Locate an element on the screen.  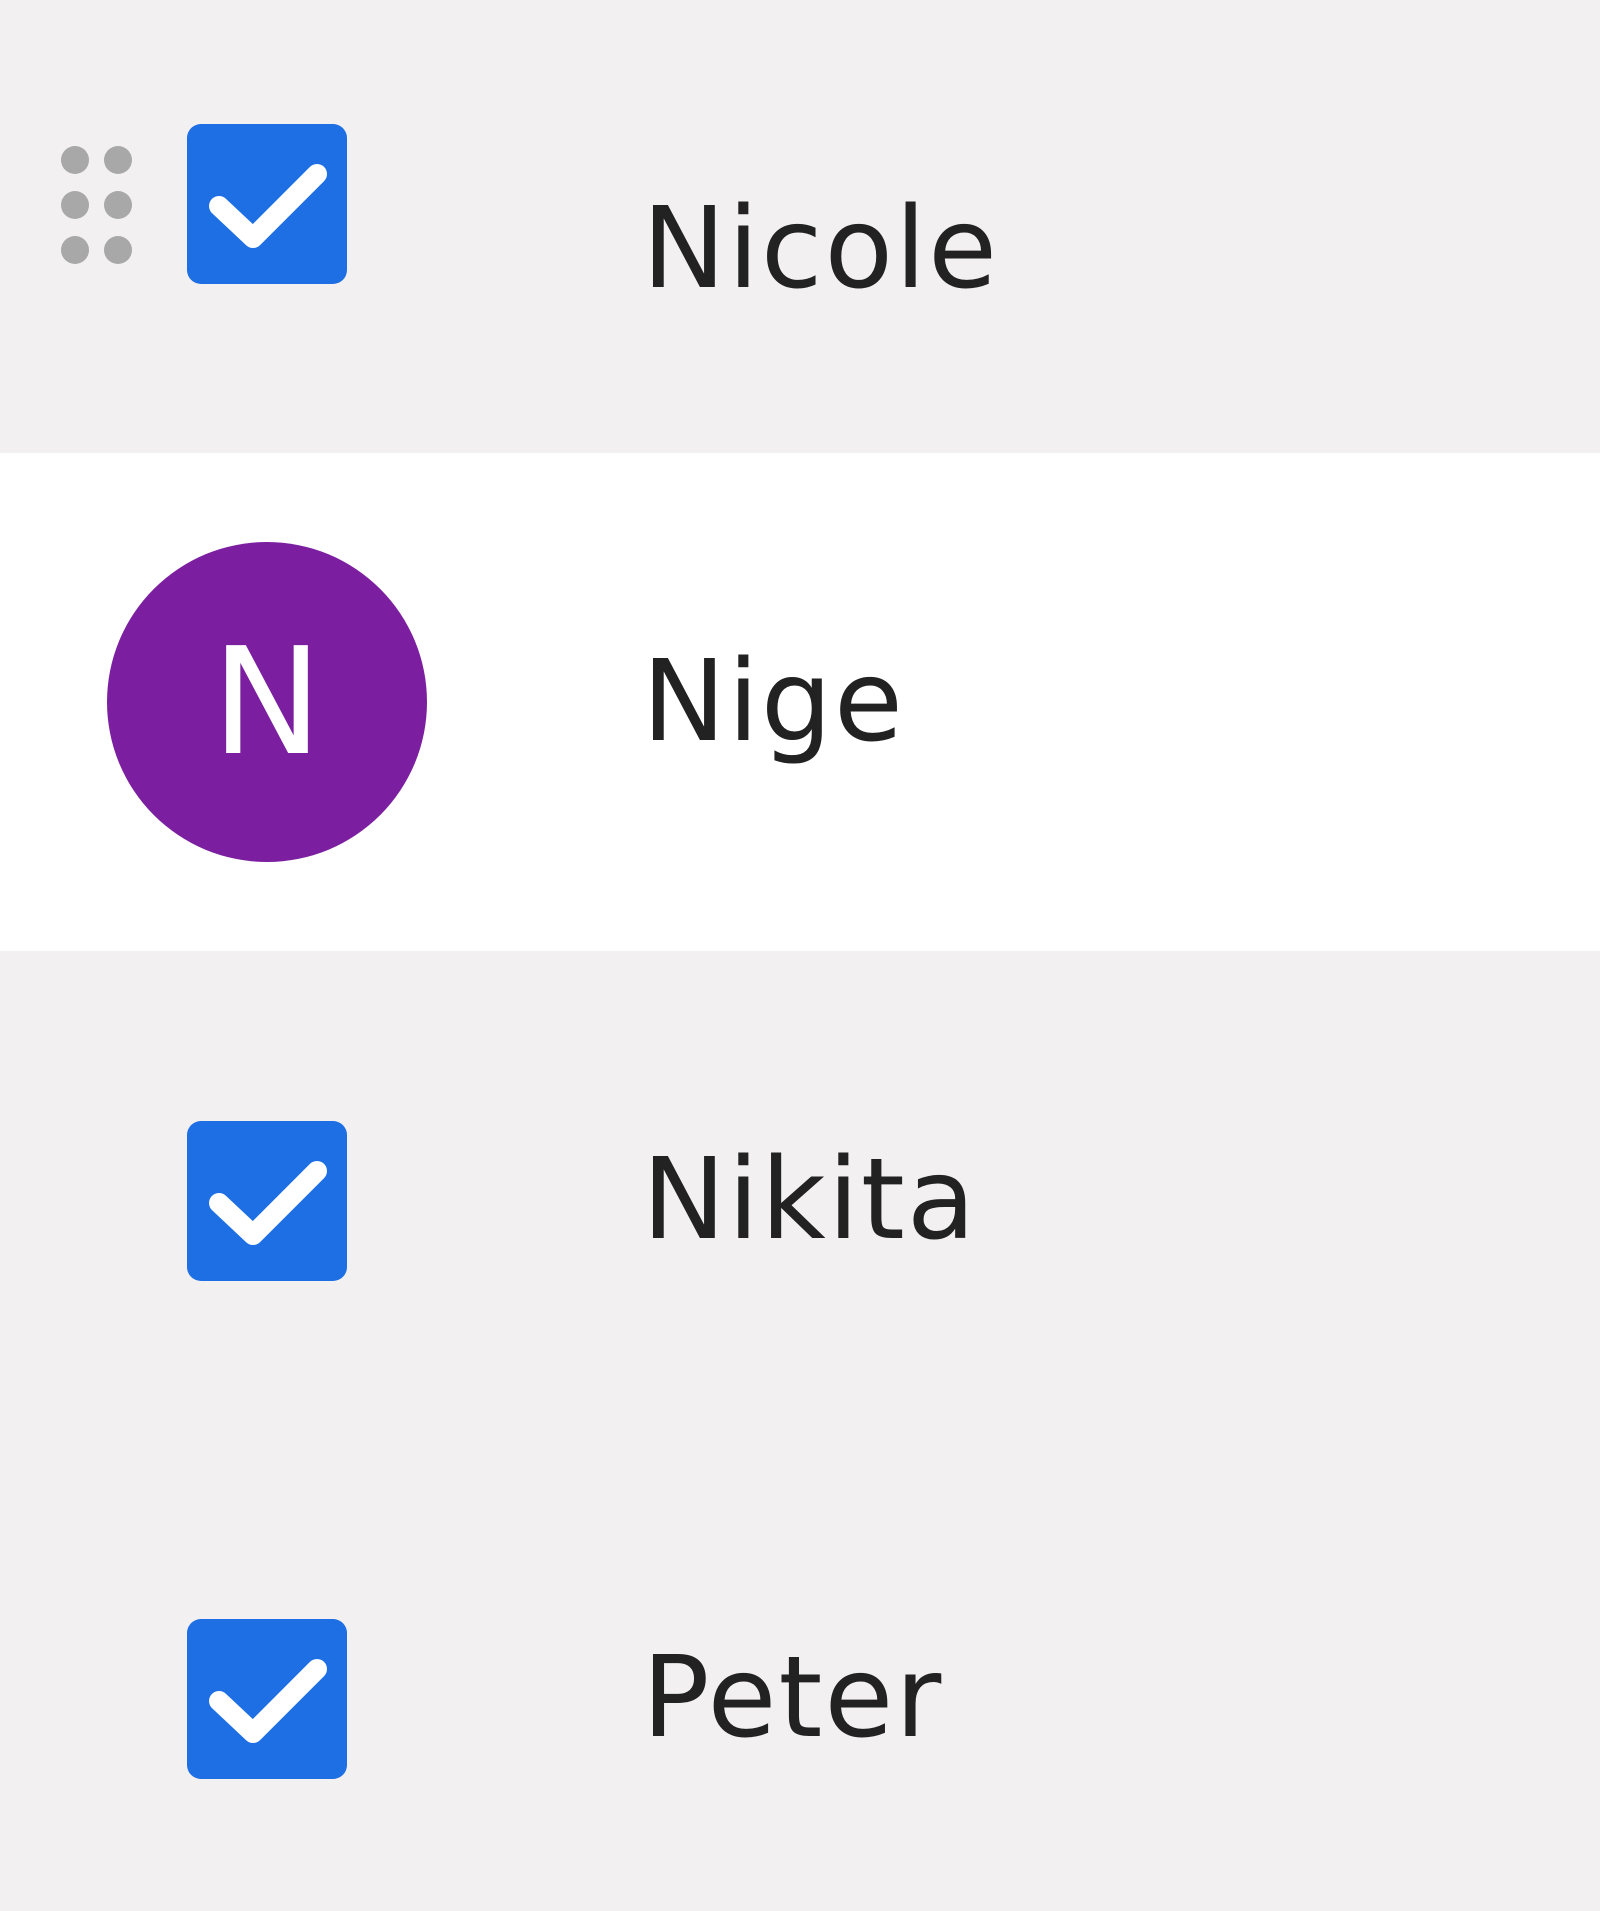
contact-name: Nikita is located at coordinates (810, 1200).